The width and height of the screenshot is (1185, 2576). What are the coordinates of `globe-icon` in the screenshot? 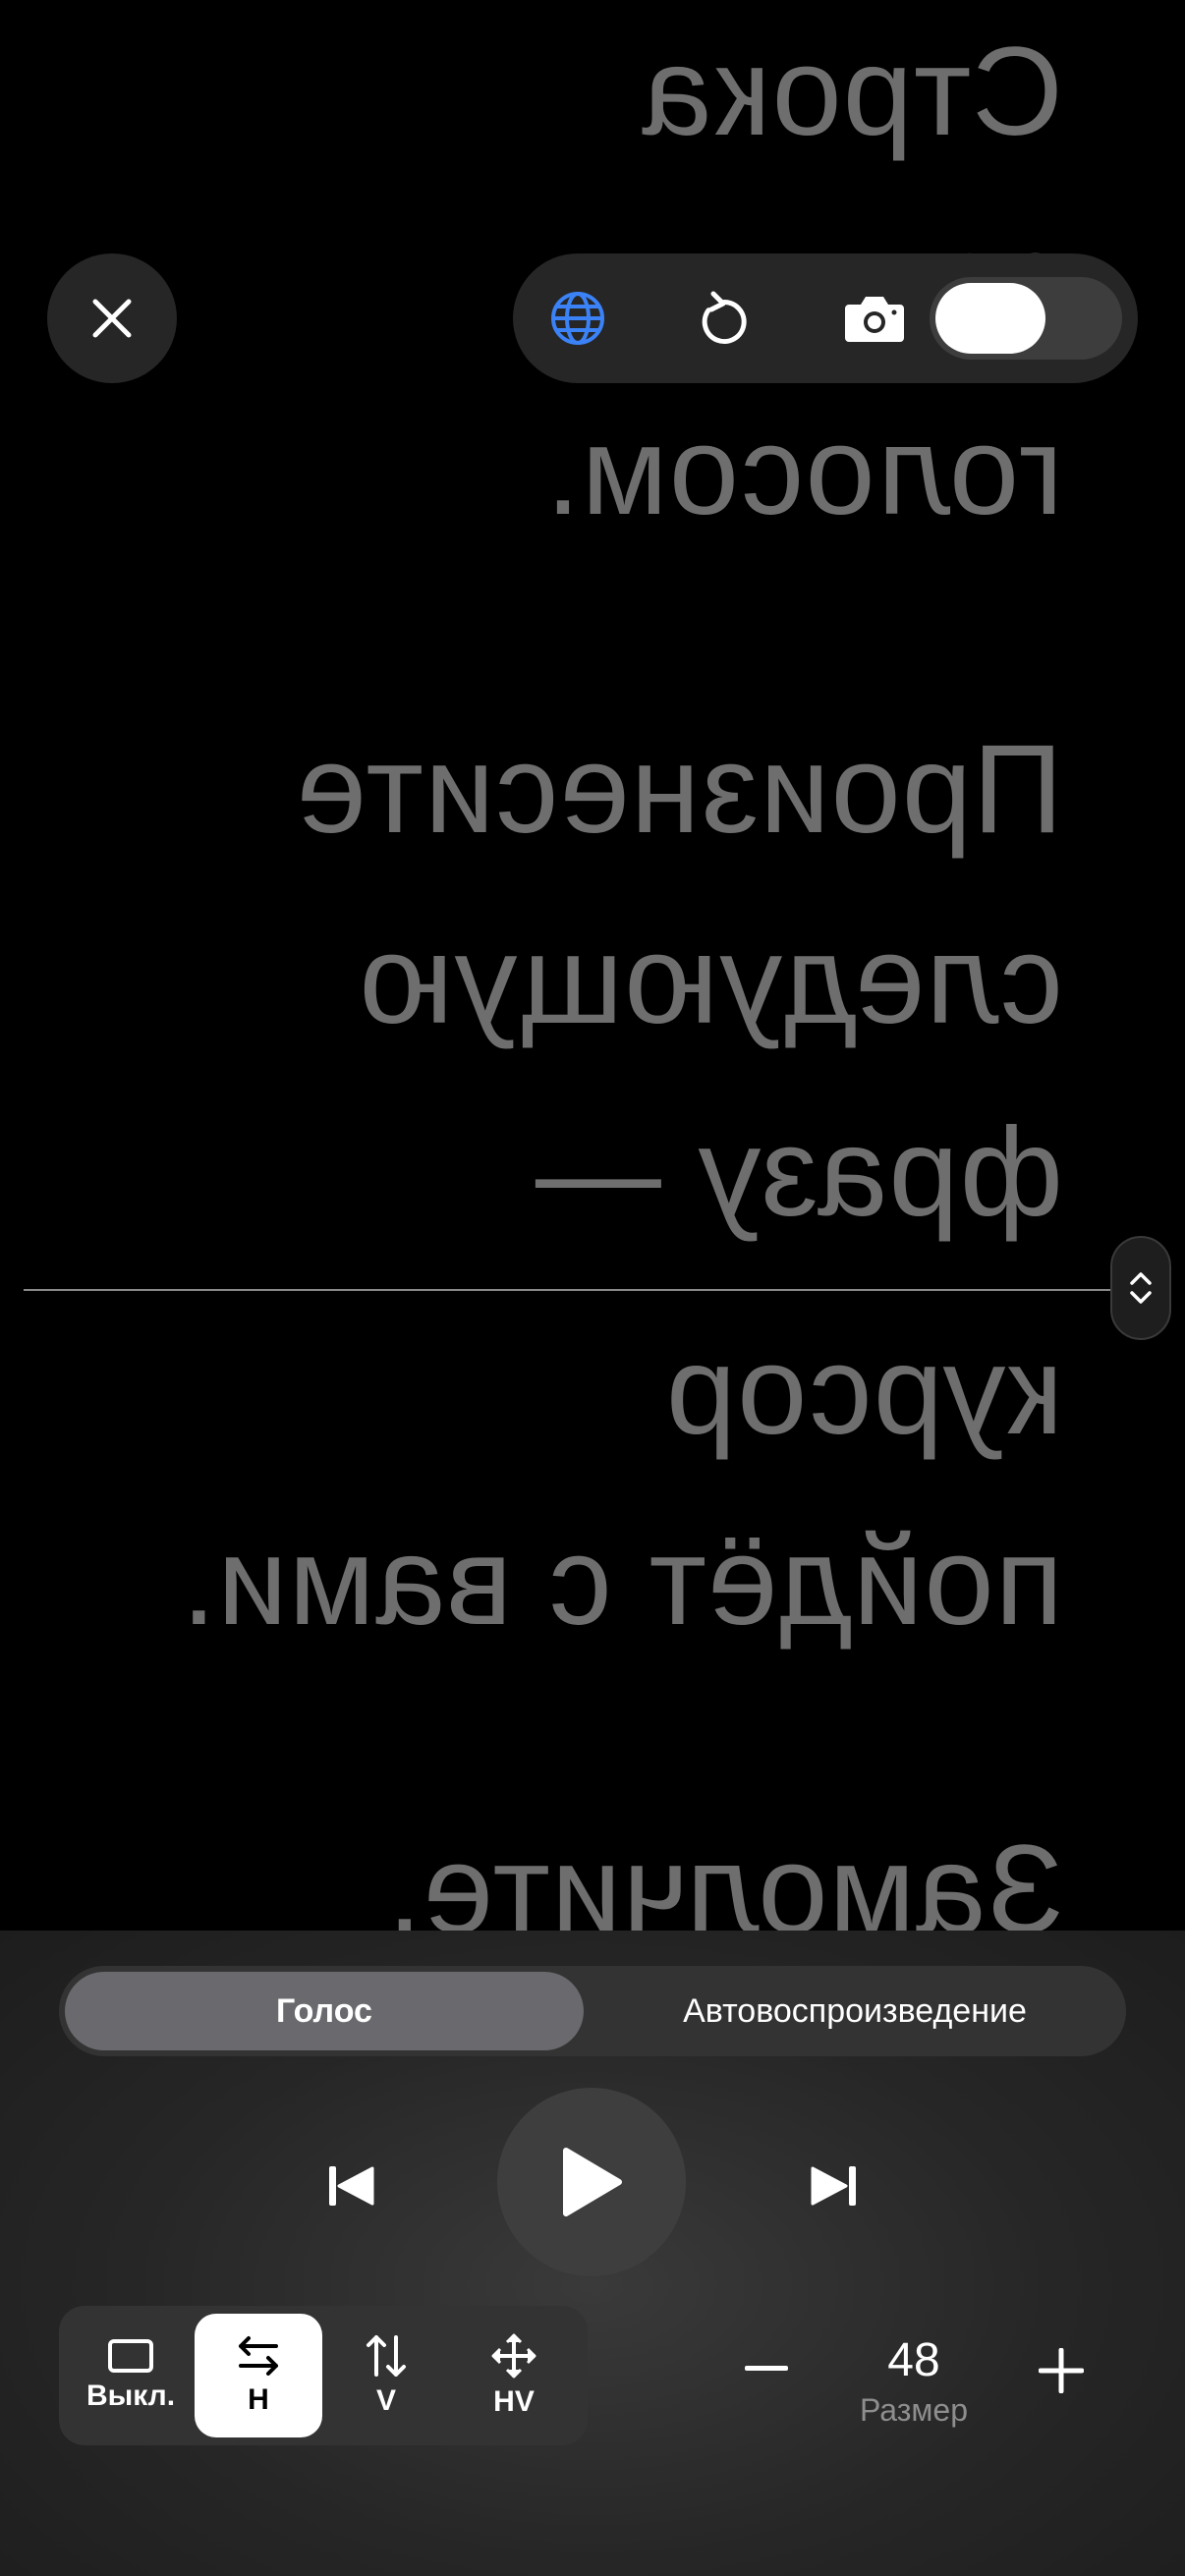 It's located at (577, 318).